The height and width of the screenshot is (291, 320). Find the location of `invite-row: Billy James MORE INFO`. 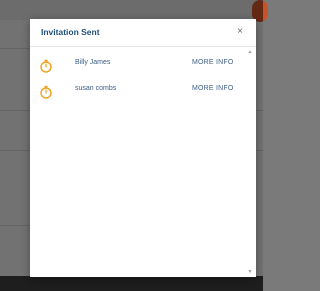

invite-row: Billy James MORE INFO is located at coordinates (138, 65).